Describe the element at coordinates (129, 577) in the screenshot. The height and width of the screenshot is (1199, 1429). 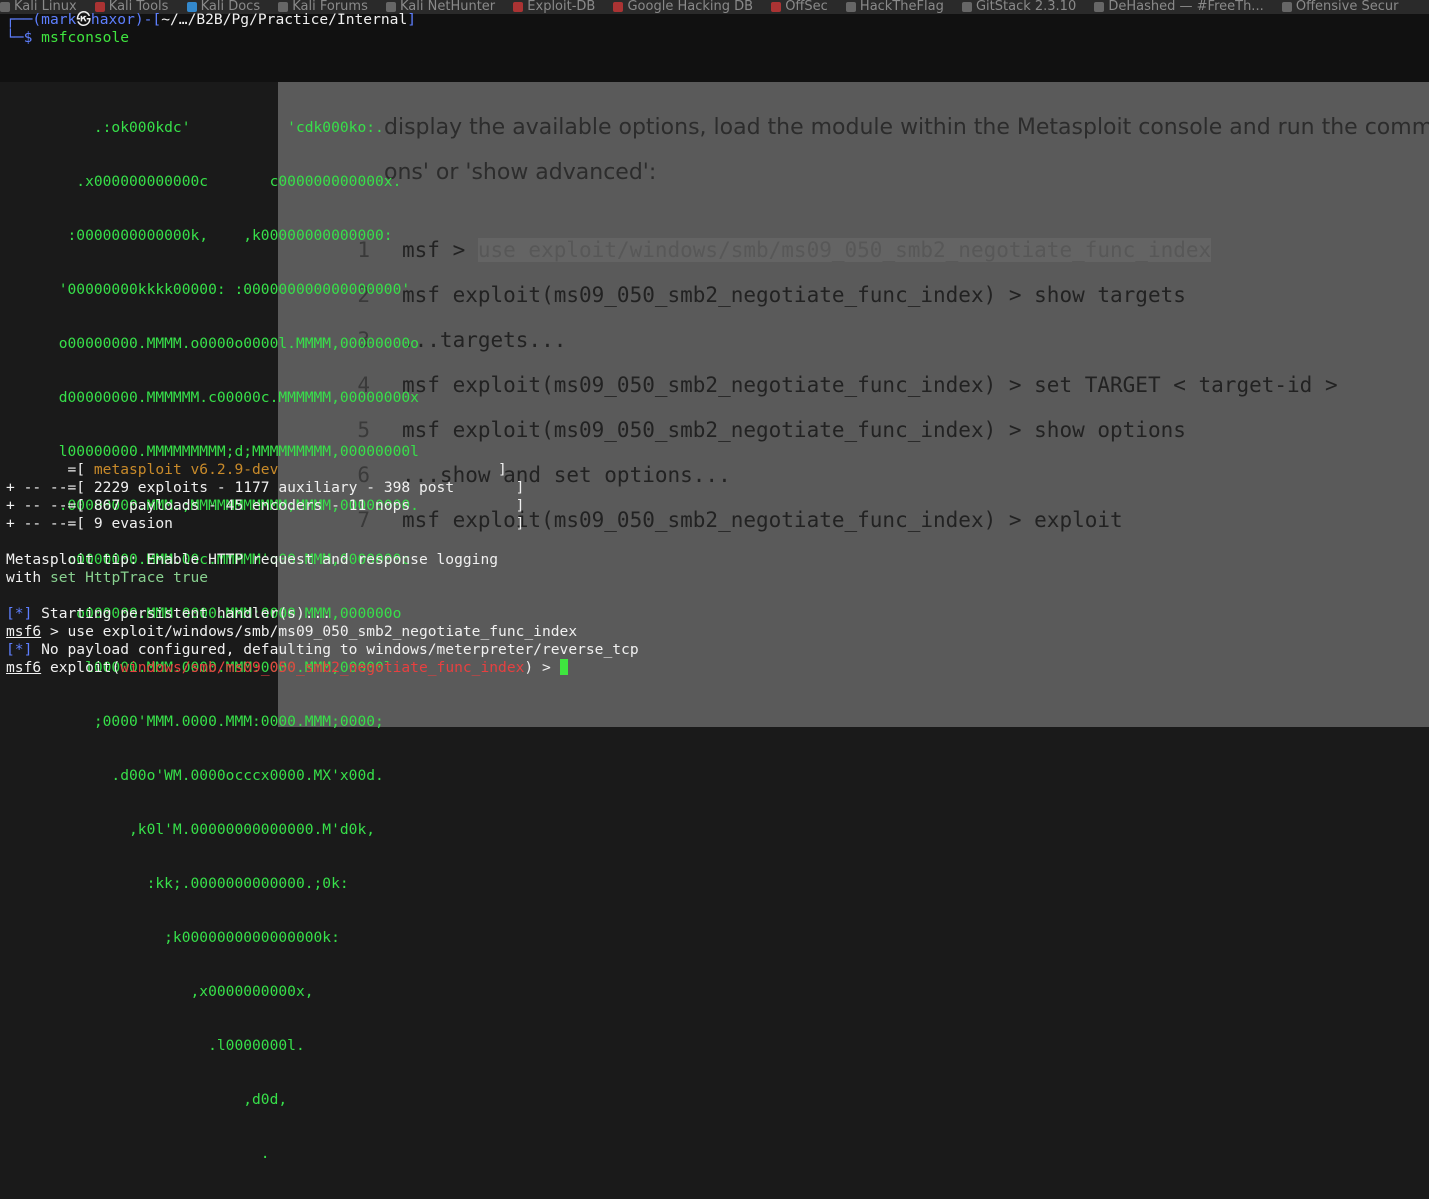
I see `tip-command: set HttpTrace true` at that location.